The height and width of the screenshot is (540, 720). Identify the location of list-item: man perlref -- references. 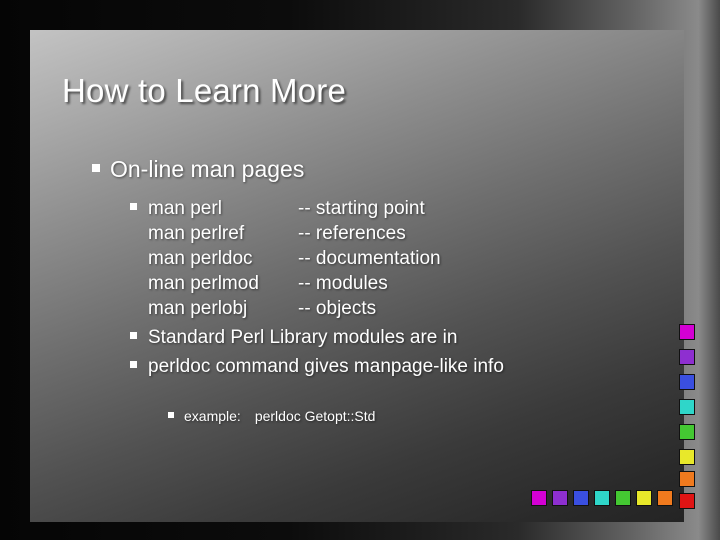
(390, 234).